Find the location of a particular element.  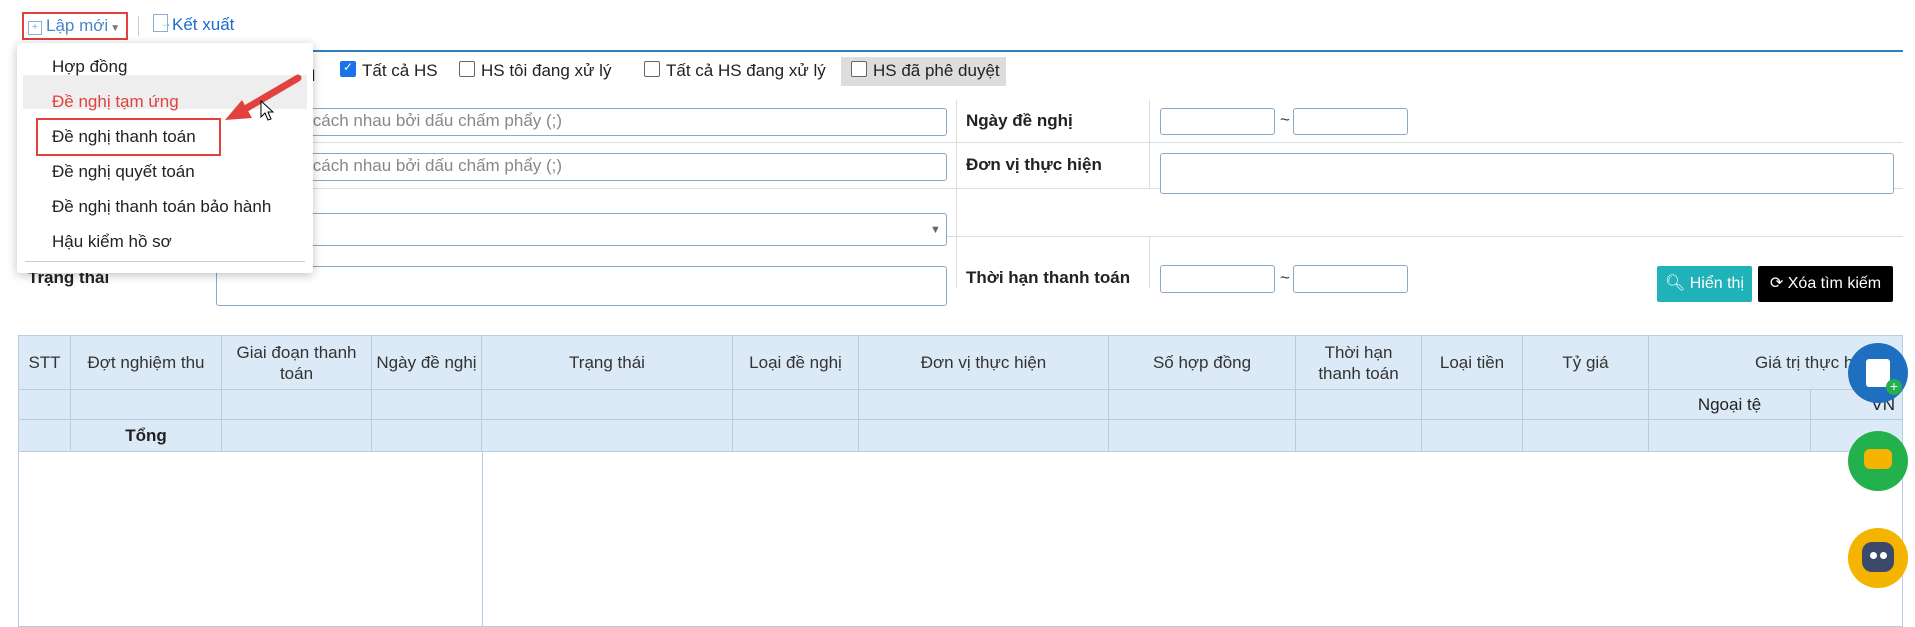

col-header-dot: Đợt nghiệm thu is located at coordinates (146, 363).